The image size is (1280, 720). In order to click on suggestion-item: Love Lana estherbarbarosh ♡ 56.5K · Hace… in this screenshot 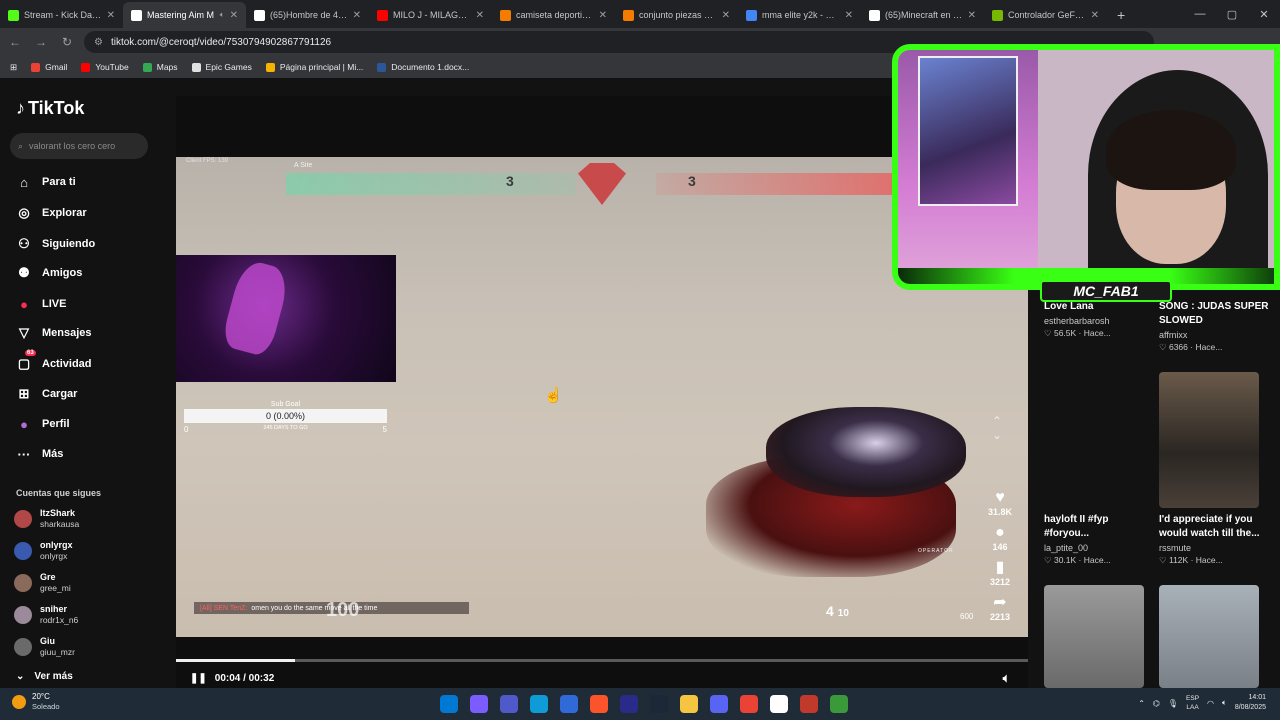, I will do `click(1099, 319)`.